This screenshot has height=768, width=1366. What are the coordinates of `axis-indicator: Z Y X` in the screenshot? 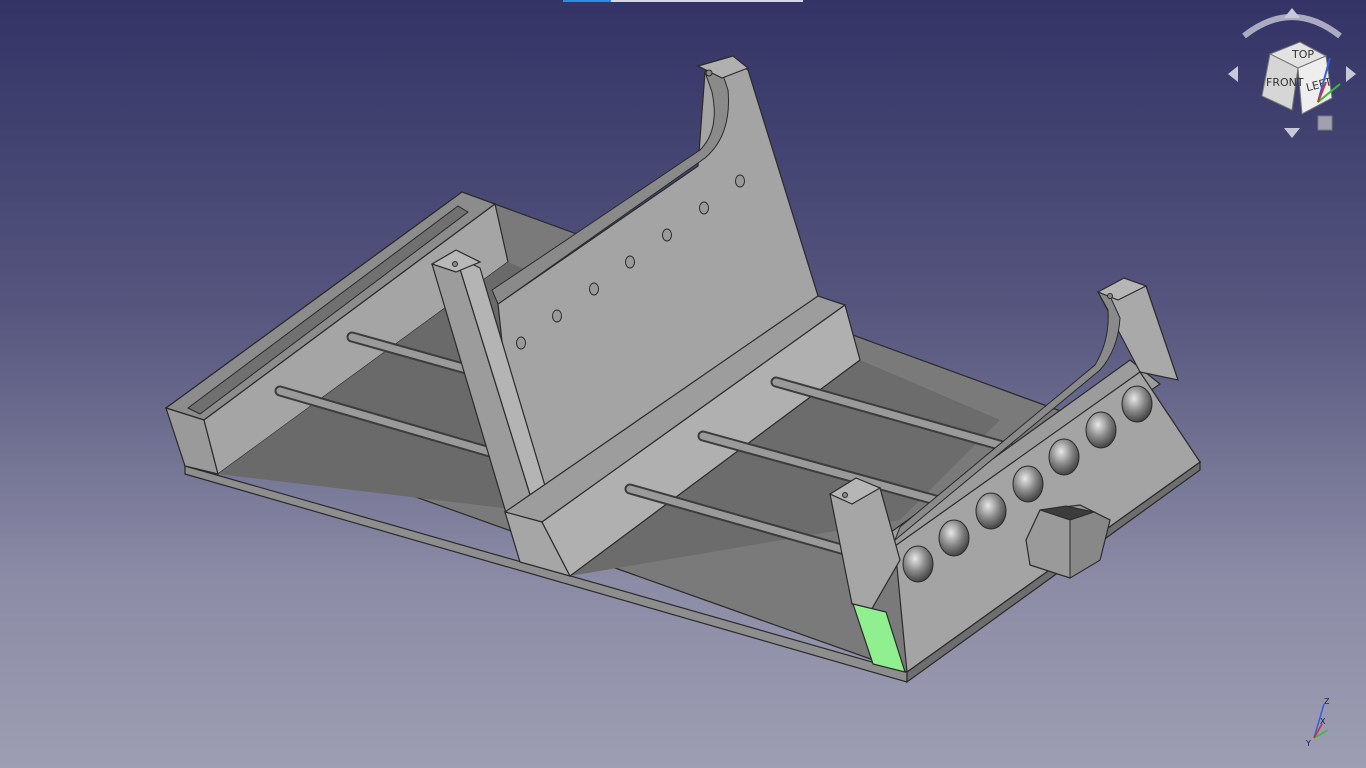 It's located at (1317, 722).